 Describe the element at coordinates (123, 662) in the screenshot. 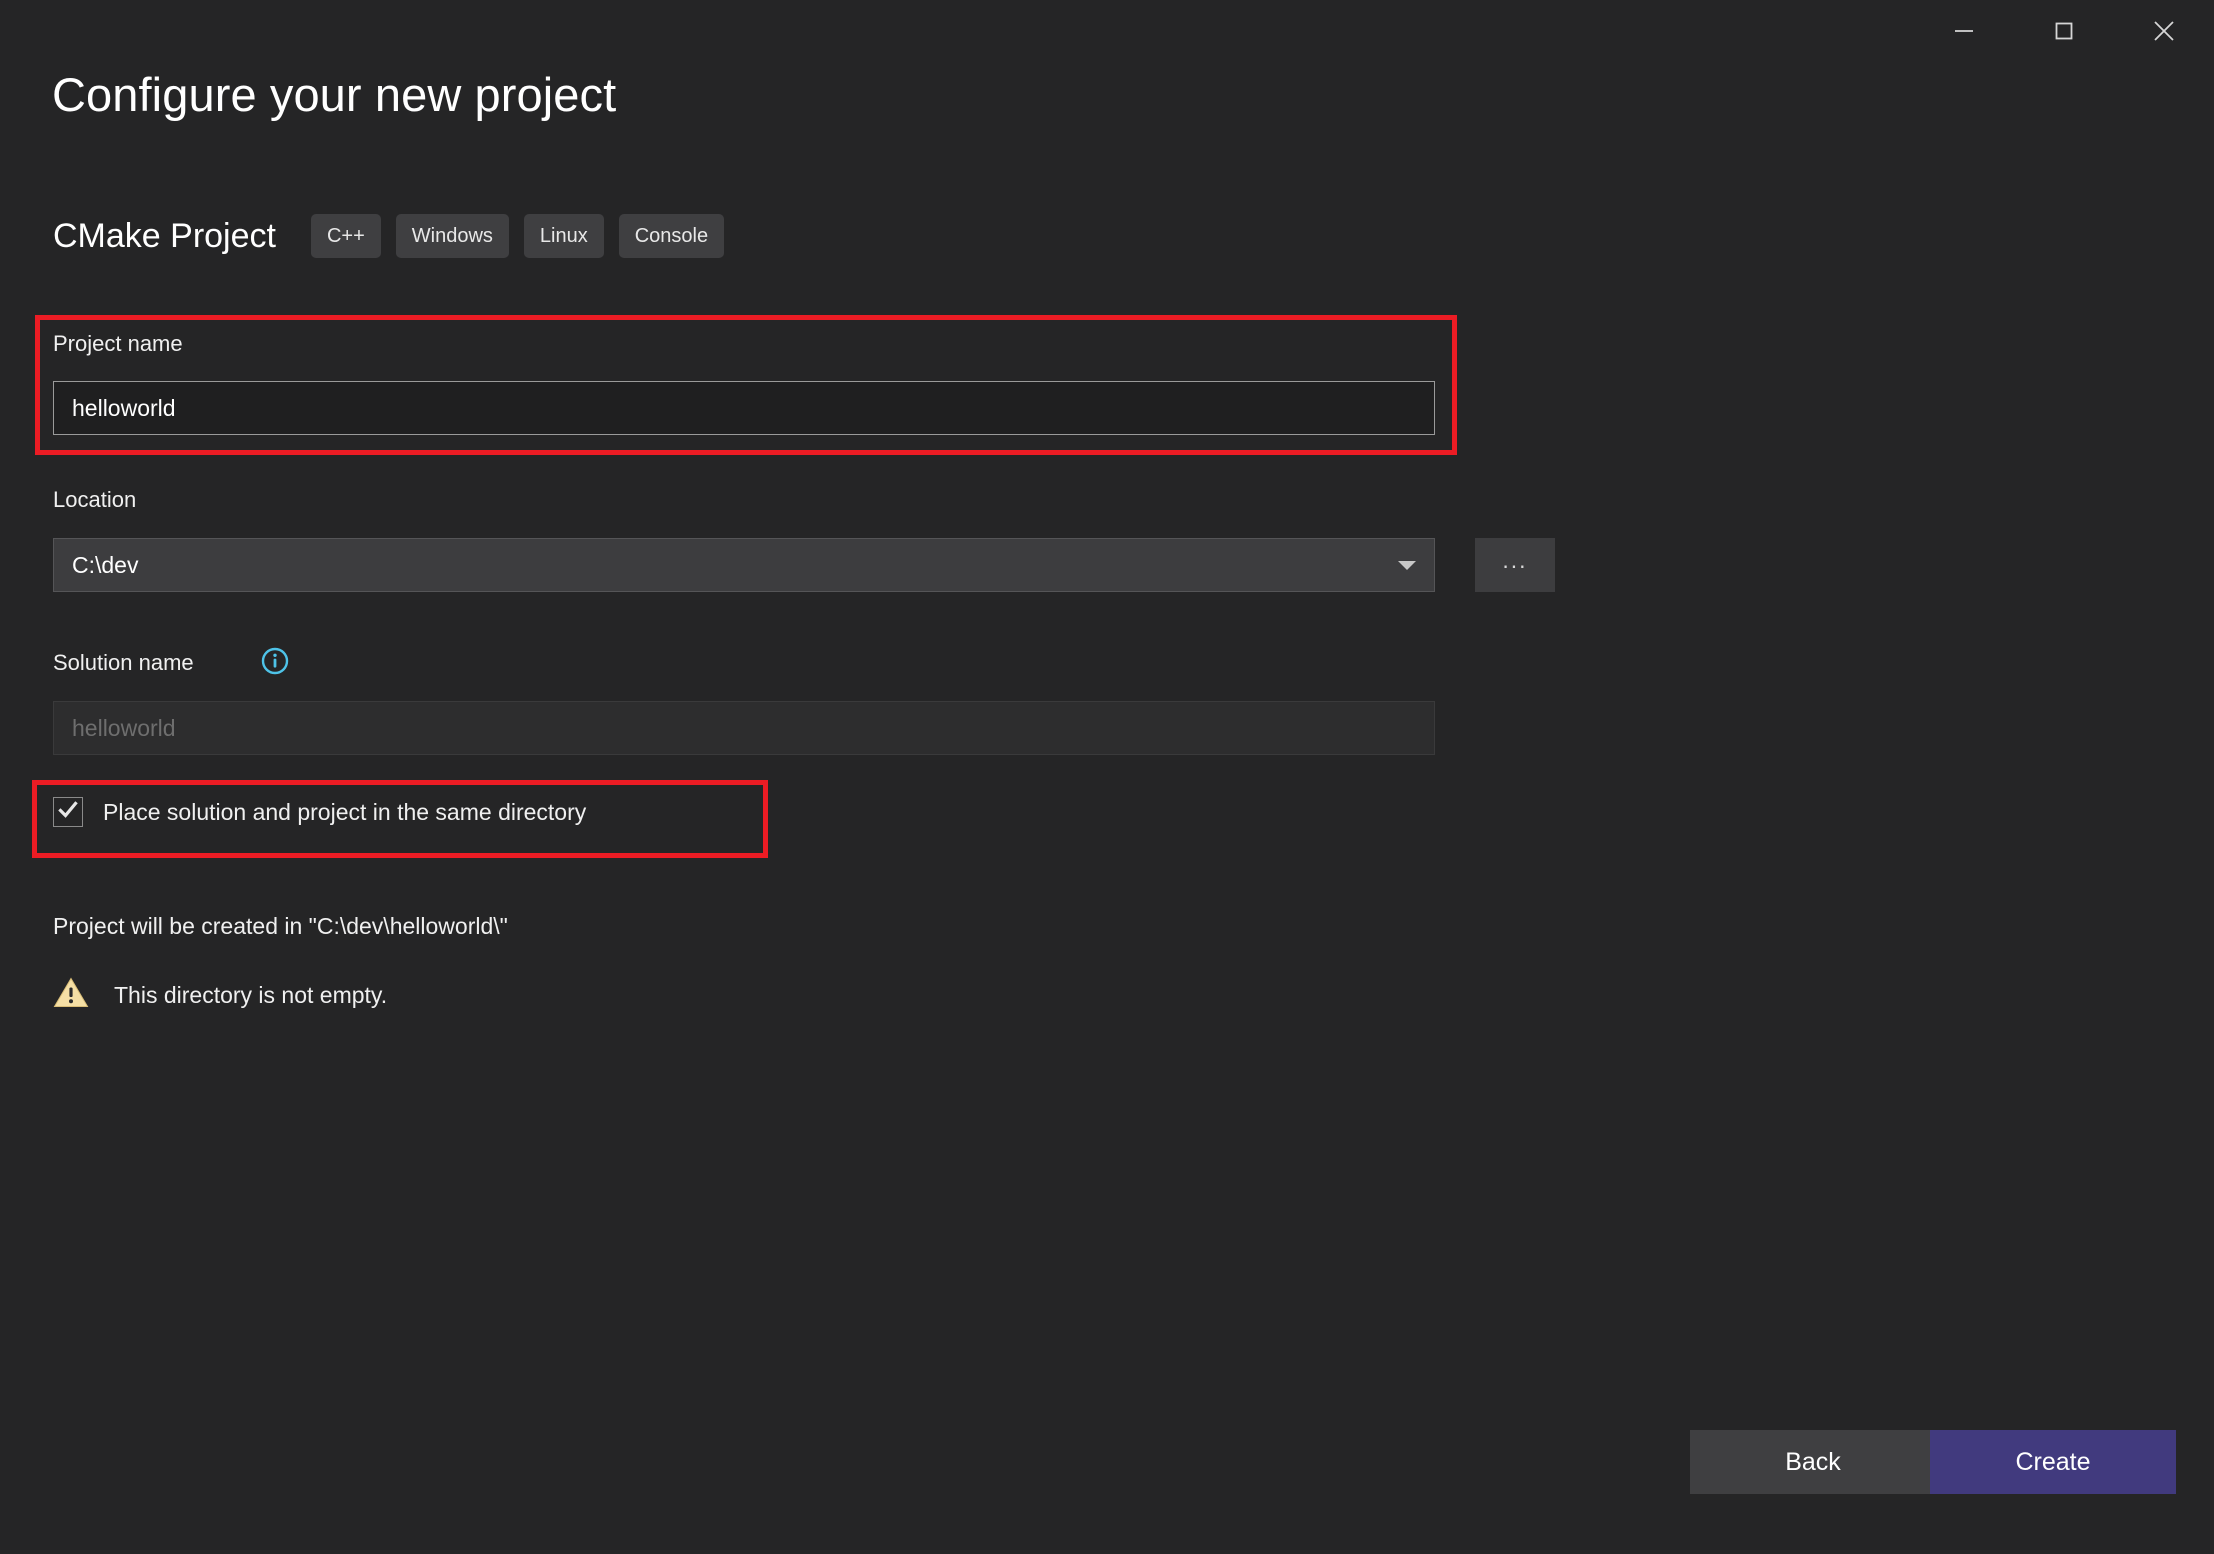

I see `solution-name-label: Solution name` at that location.